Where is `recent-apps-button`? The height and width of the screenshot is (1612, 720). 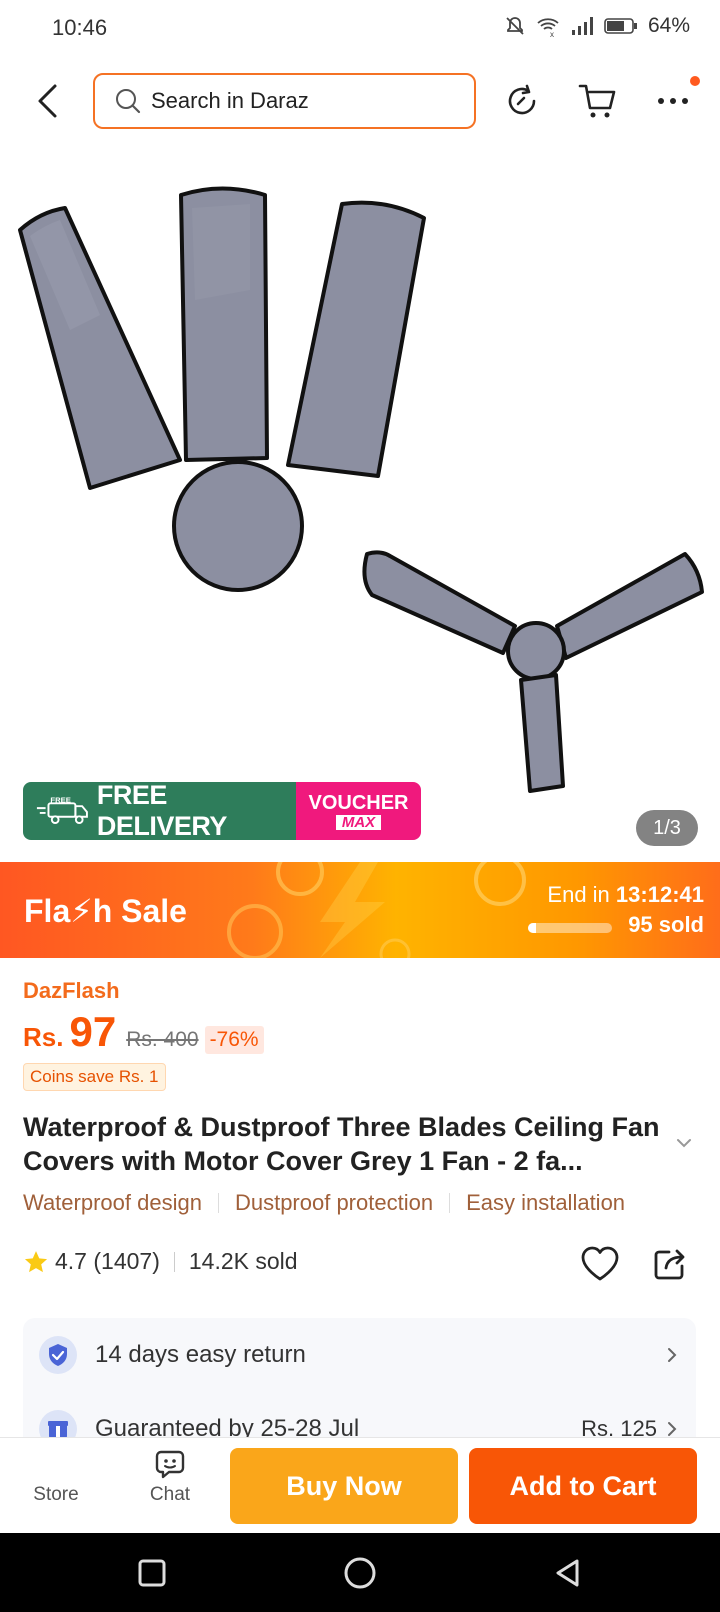
recent-apps-button is located at coordinates (152, 1573).